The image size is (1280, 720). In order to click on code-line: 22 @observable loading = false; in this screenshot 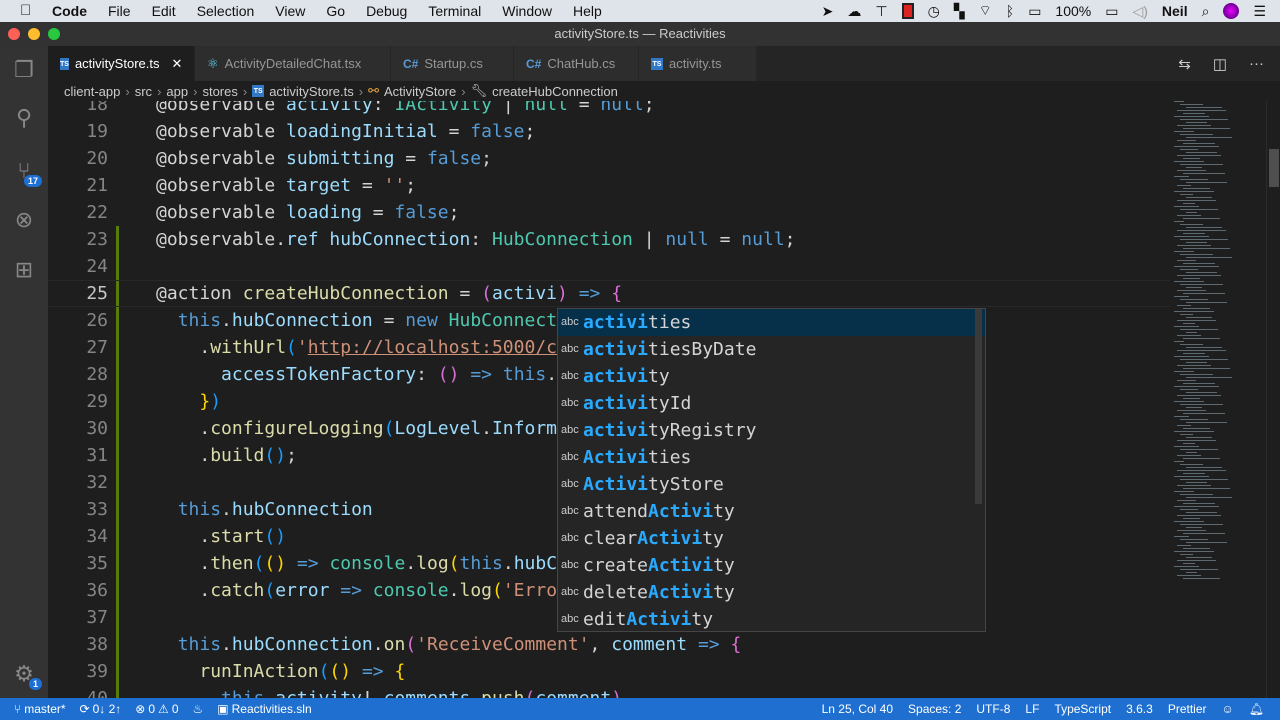, I will do `click(609, 212)`.